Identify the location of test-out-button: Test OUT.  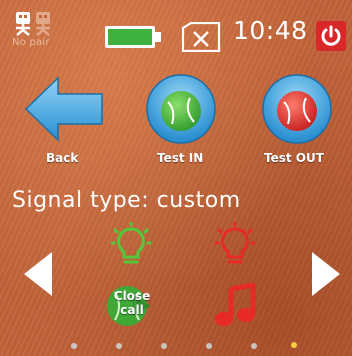
(305, 122).